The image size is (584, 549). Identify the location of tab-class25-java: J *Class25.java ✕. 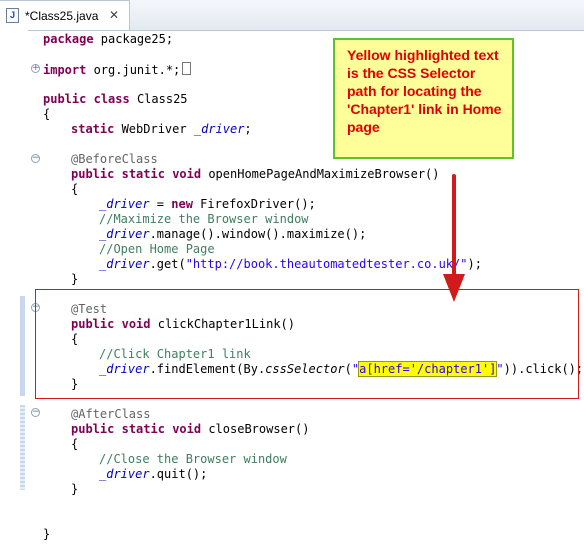
(65, 15).